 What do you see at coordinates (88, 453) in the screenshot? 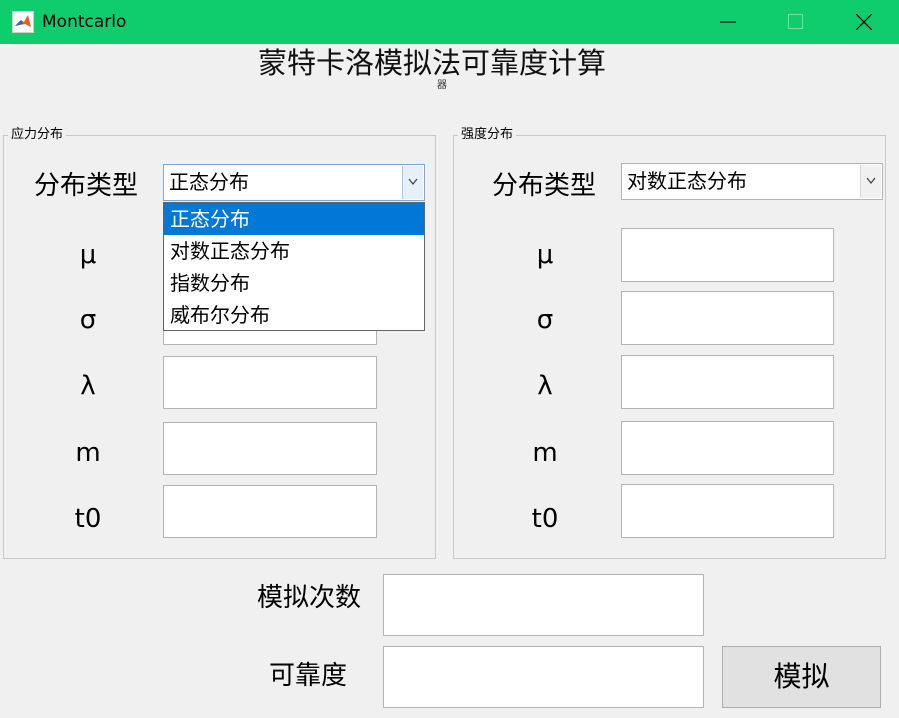
I see `stress-m-label: m` at bounding box center [88, 453].